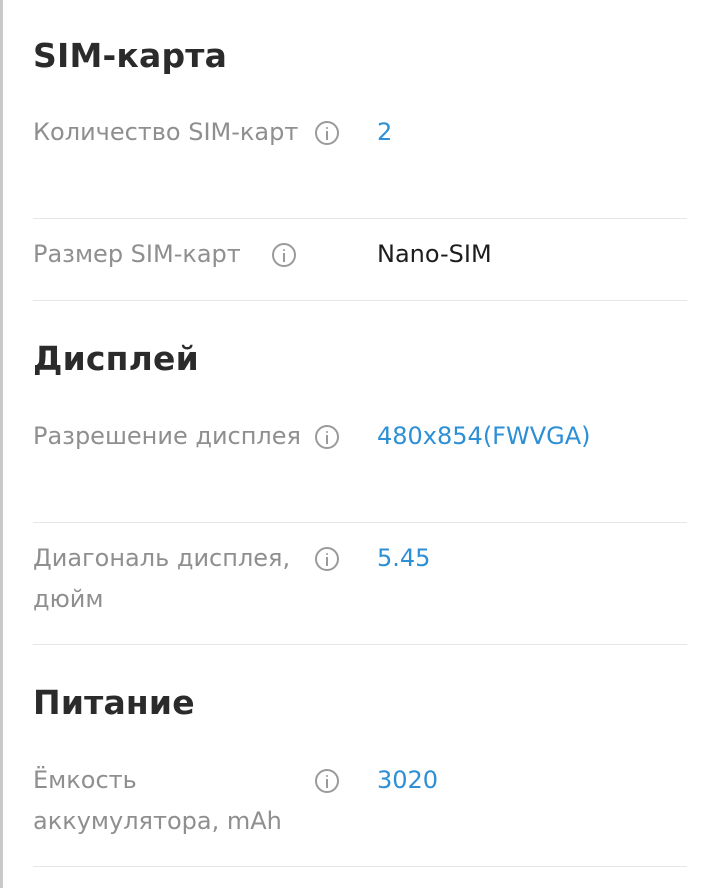 The height and width of the screenshot is (888, 720). What do you see at coordinates (114, 702) in the screenshot?
I see `section-title-power: Питание` at bounding box center [114, 702].